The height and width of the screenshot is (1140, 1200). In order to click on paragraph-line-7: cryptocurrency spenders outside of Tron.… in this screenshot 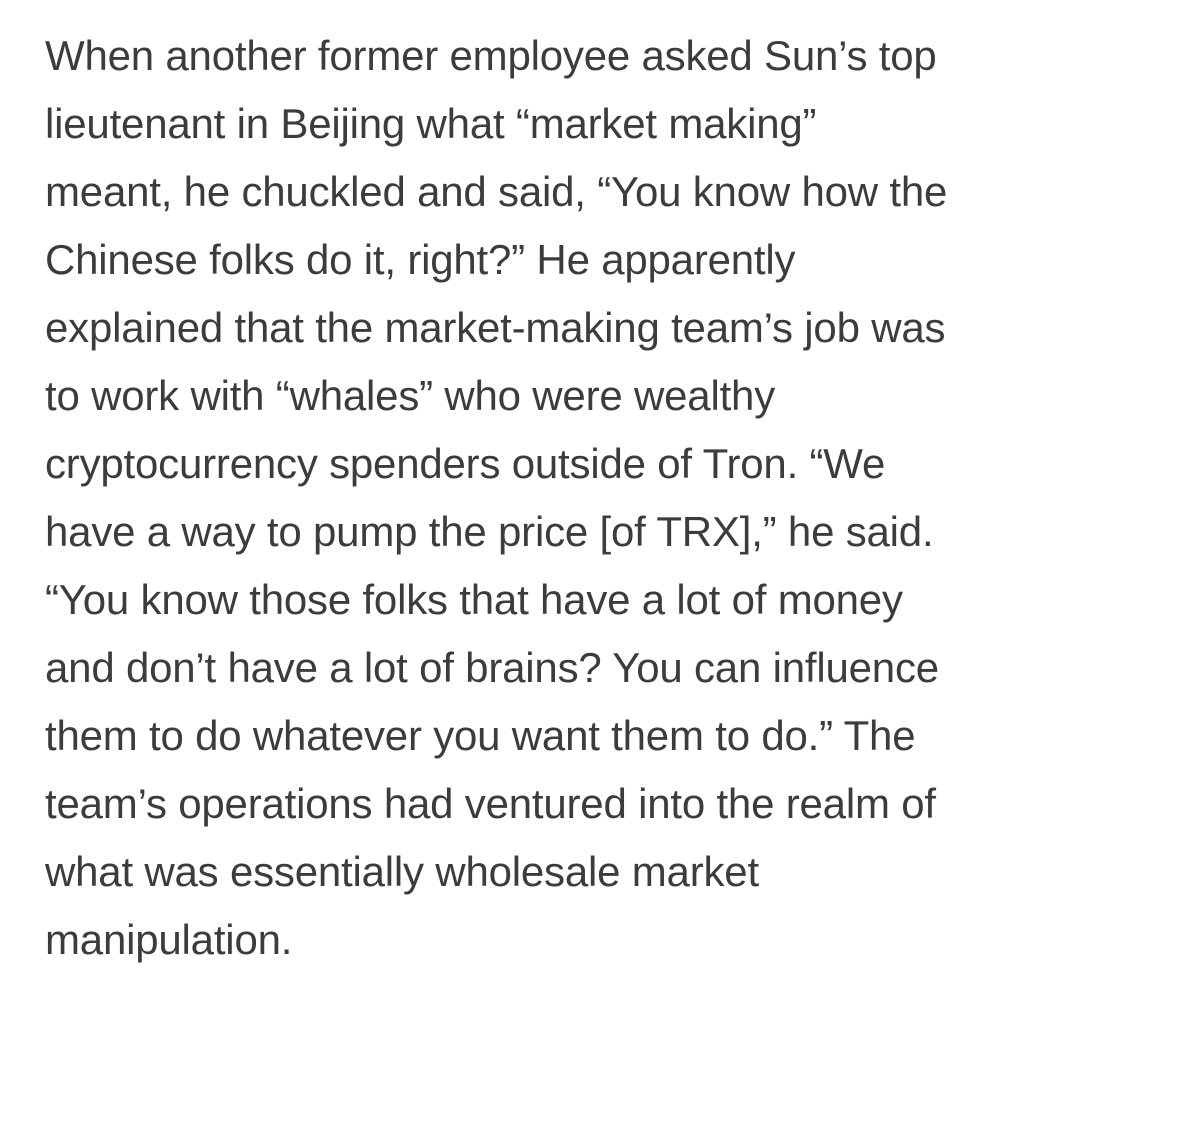, I will do `click(465, 463)`.